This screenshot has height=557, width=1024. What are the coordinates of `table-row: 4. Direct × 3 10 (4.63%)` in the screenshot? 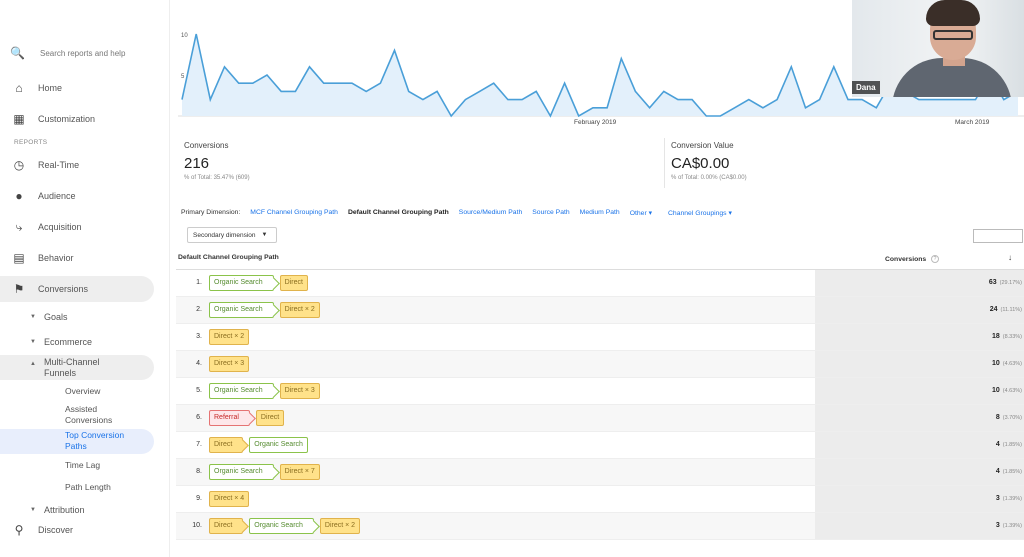 It's located at (600, 364).